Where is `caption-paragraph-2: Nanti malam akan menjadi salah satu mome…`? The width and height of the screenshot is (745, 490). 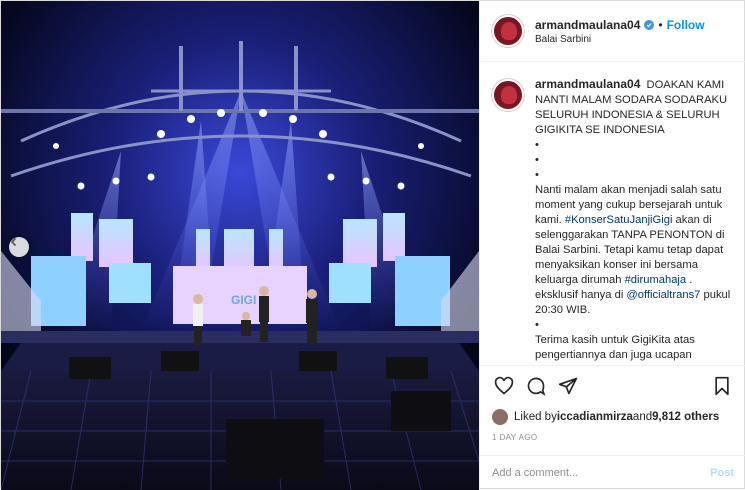
caption-paragraph-2: Nanti malam akan menjadi salah satu mome… is located at coordinates (633, 250).